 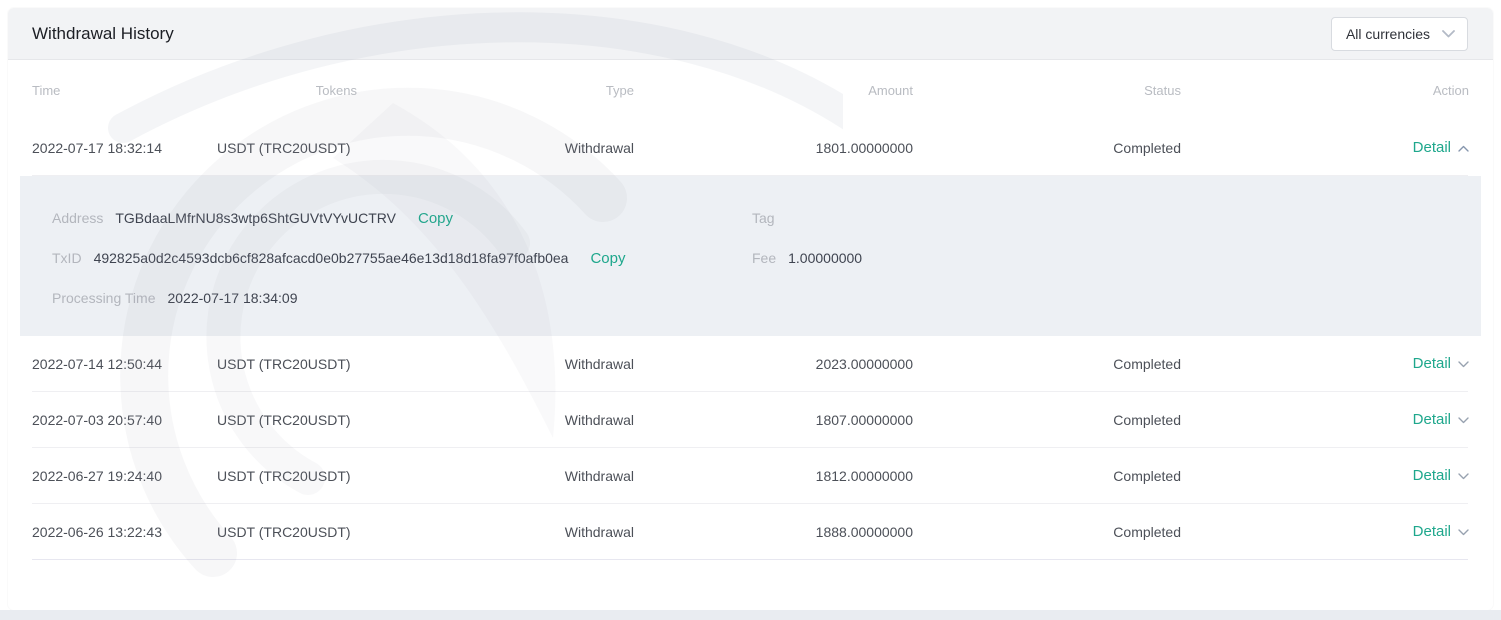 What do you see at coordinates (890, 90) in the screenshot?
I see `column-header-amount: Amount` at bounding box center [890, 90].